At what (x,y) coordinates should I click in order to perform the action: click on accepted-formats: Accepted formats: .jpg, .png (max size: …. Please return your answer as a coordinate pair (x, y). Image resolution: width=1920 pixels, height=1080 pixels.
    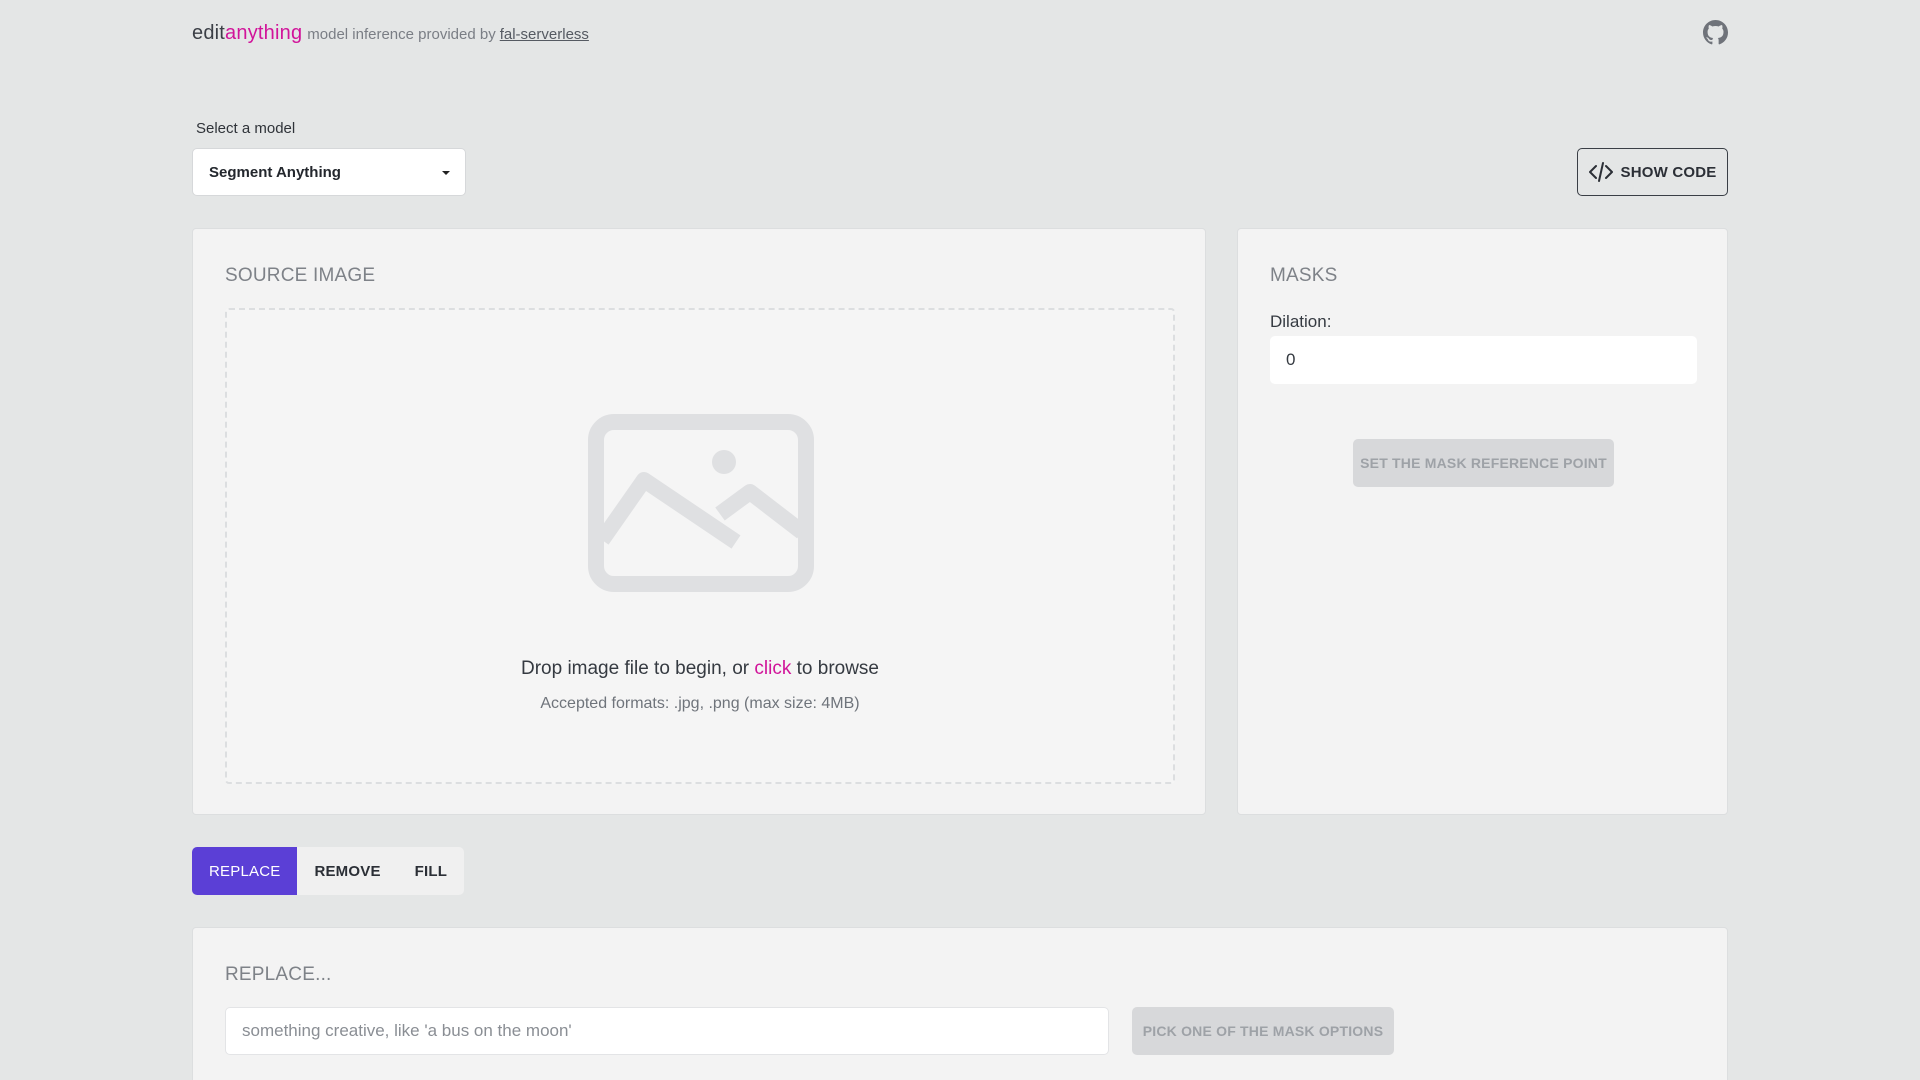
    Looking at the image, I should click on (700, 703).